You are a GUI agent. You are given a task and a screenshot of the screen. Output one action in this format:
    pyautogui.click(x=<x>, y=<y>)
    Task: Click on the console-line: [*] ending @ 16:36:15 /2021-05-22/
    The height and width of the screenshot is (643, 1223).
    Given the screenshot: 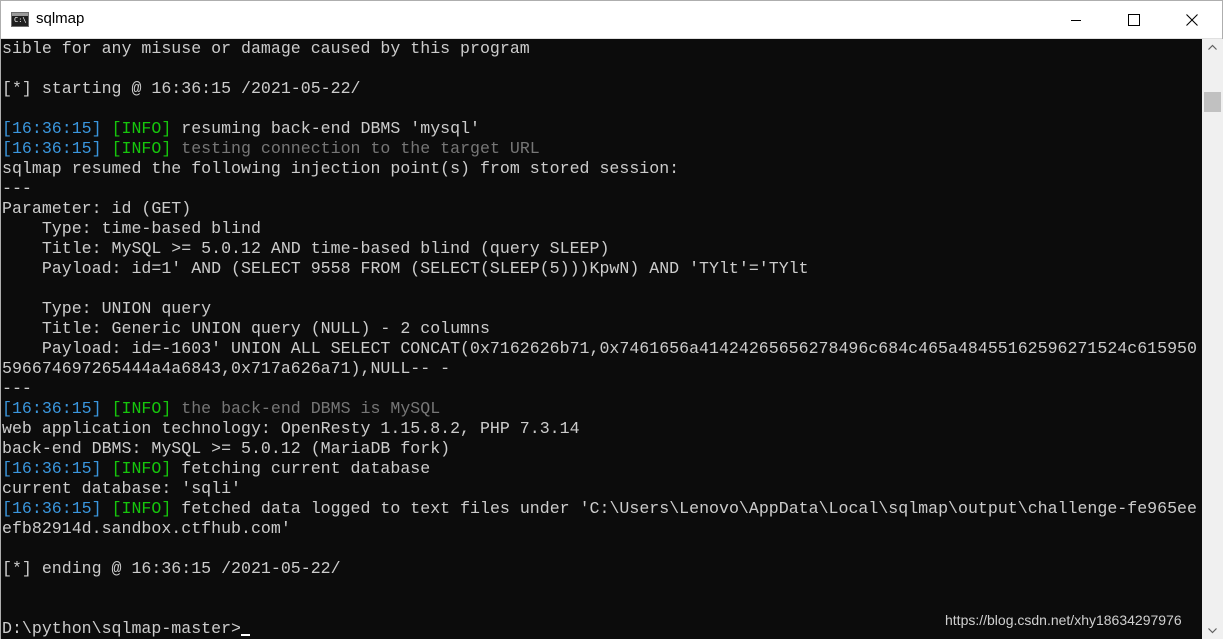 What is the action you would take?
    pyautogui.click(x=171, y=568)
    